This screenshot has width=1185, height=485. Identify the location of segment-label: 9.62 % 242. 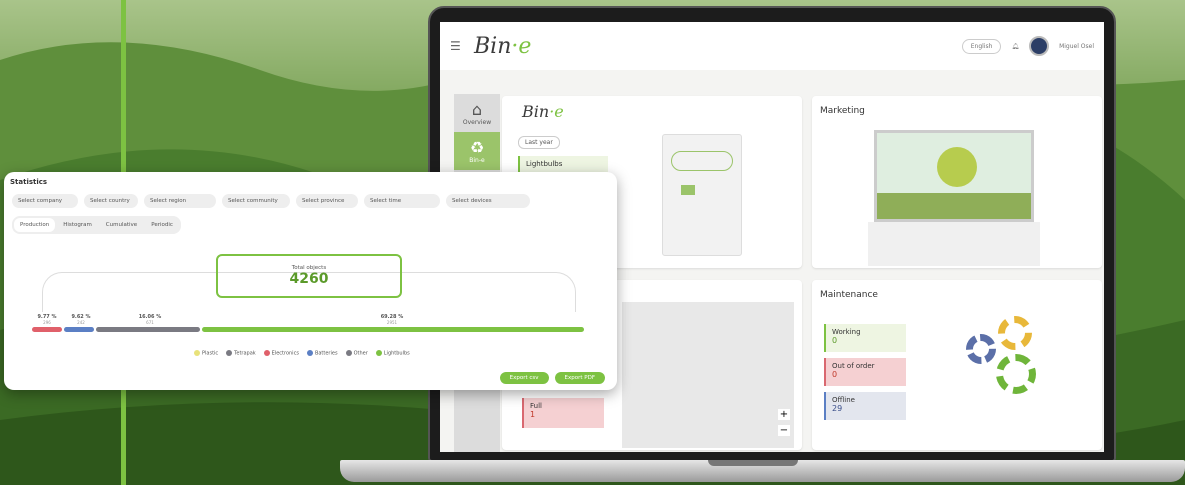
(81, 319).